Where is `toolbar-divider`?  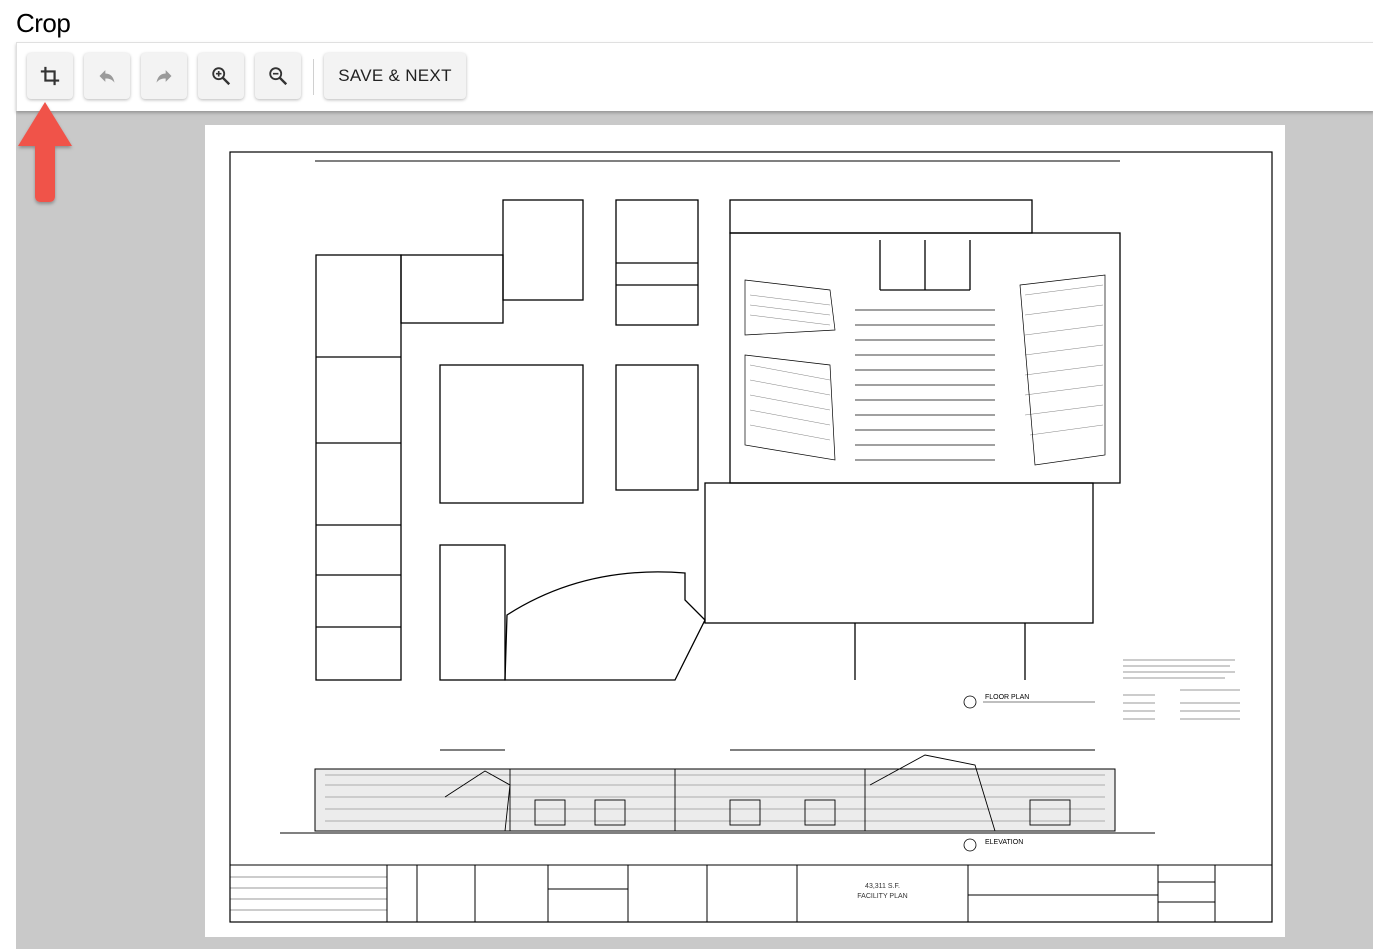
toolbar-divider is located at coordinates (313, 77).